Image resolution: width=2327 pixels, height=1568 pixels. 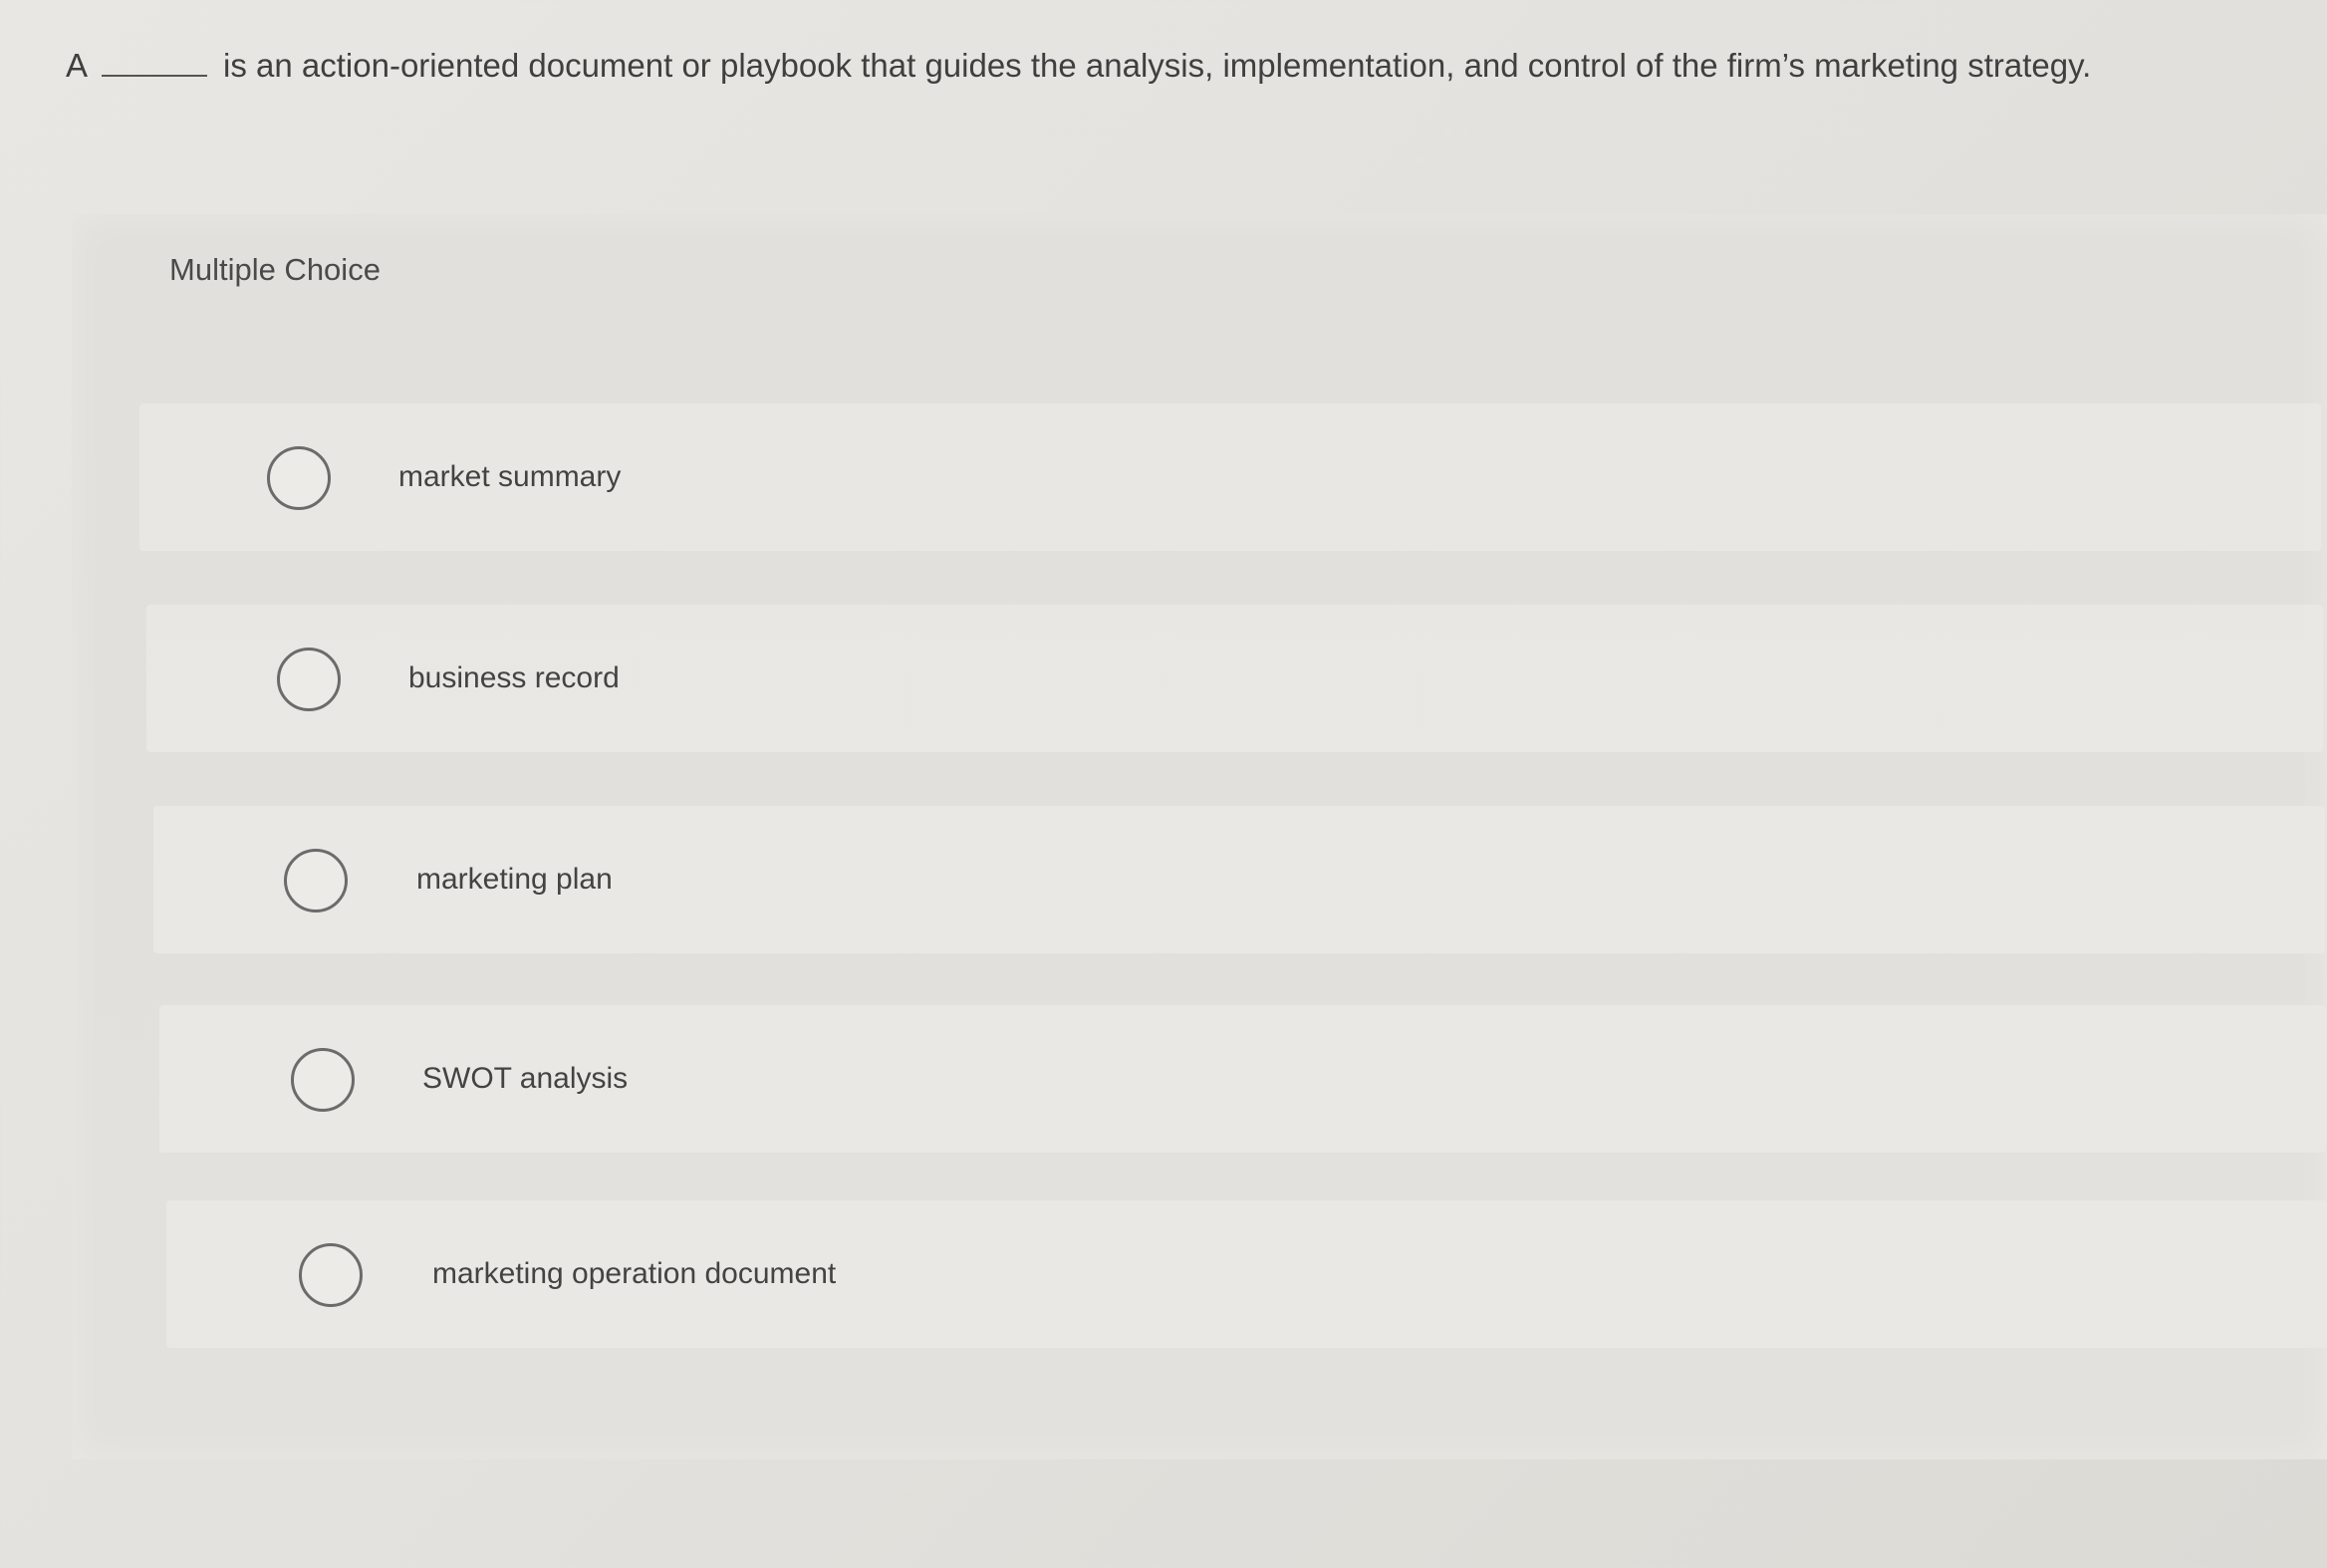 I want to click on choice-option-2: business record, so click(x=1234, y=678).